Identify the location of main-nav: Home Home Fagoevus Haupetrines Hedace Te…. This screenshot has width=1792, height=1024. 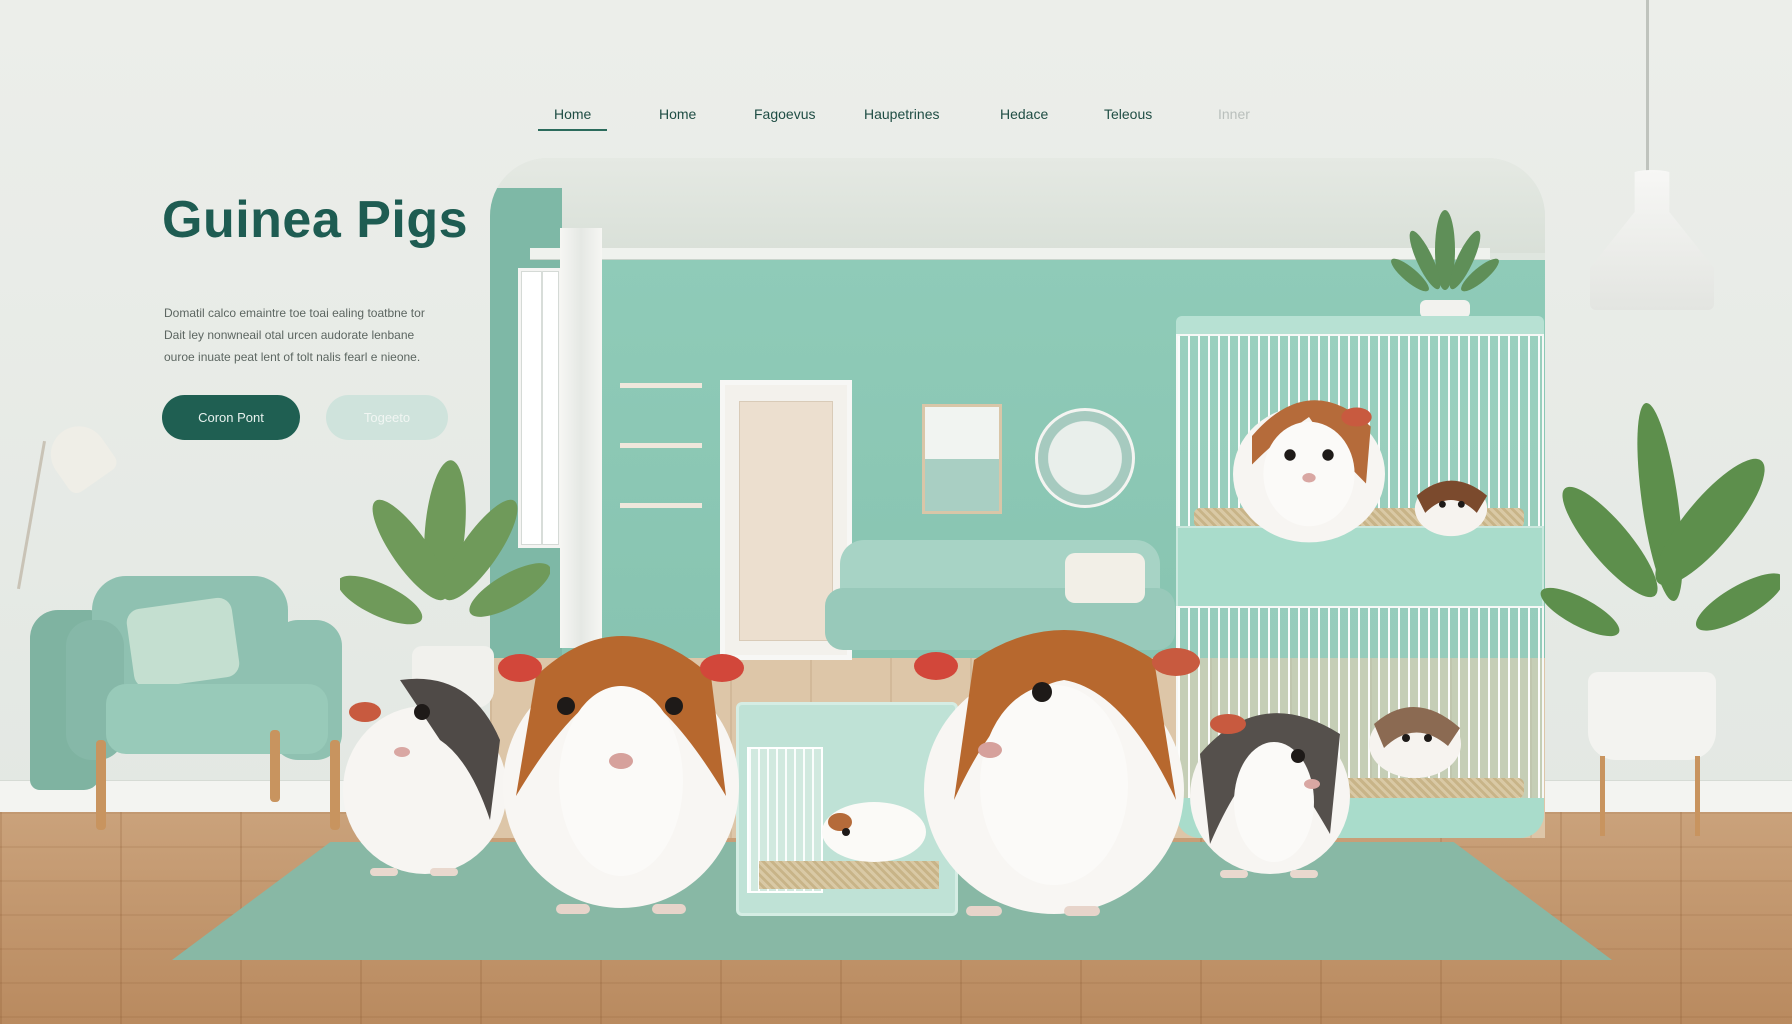
(725, 116).